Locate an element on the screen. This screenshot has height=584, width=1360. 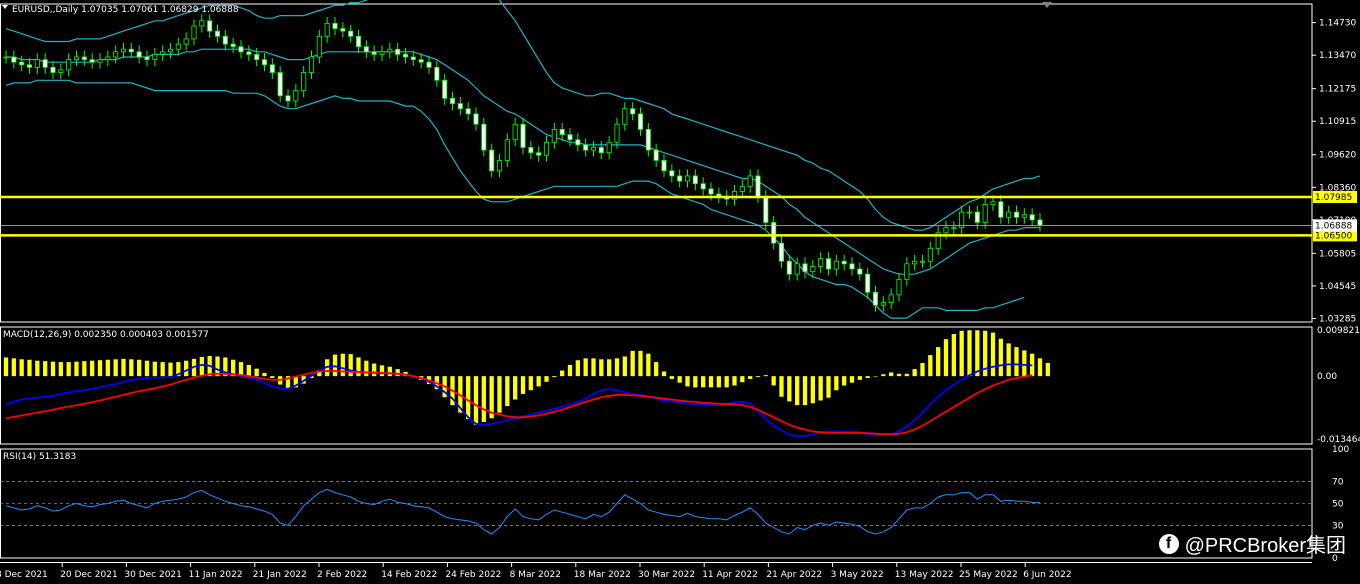
scroll-marker-icon is located at coordinates (1047, 5).